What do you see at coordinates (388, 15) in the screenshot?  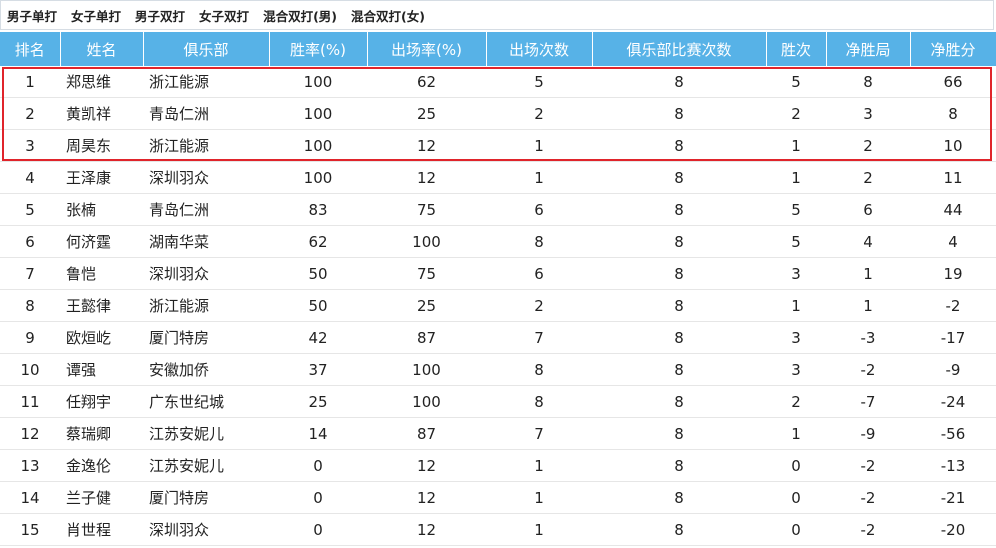 I see `tab-mixed-doubles-women: 混合双打(女)` at bounding box center [388, 15].